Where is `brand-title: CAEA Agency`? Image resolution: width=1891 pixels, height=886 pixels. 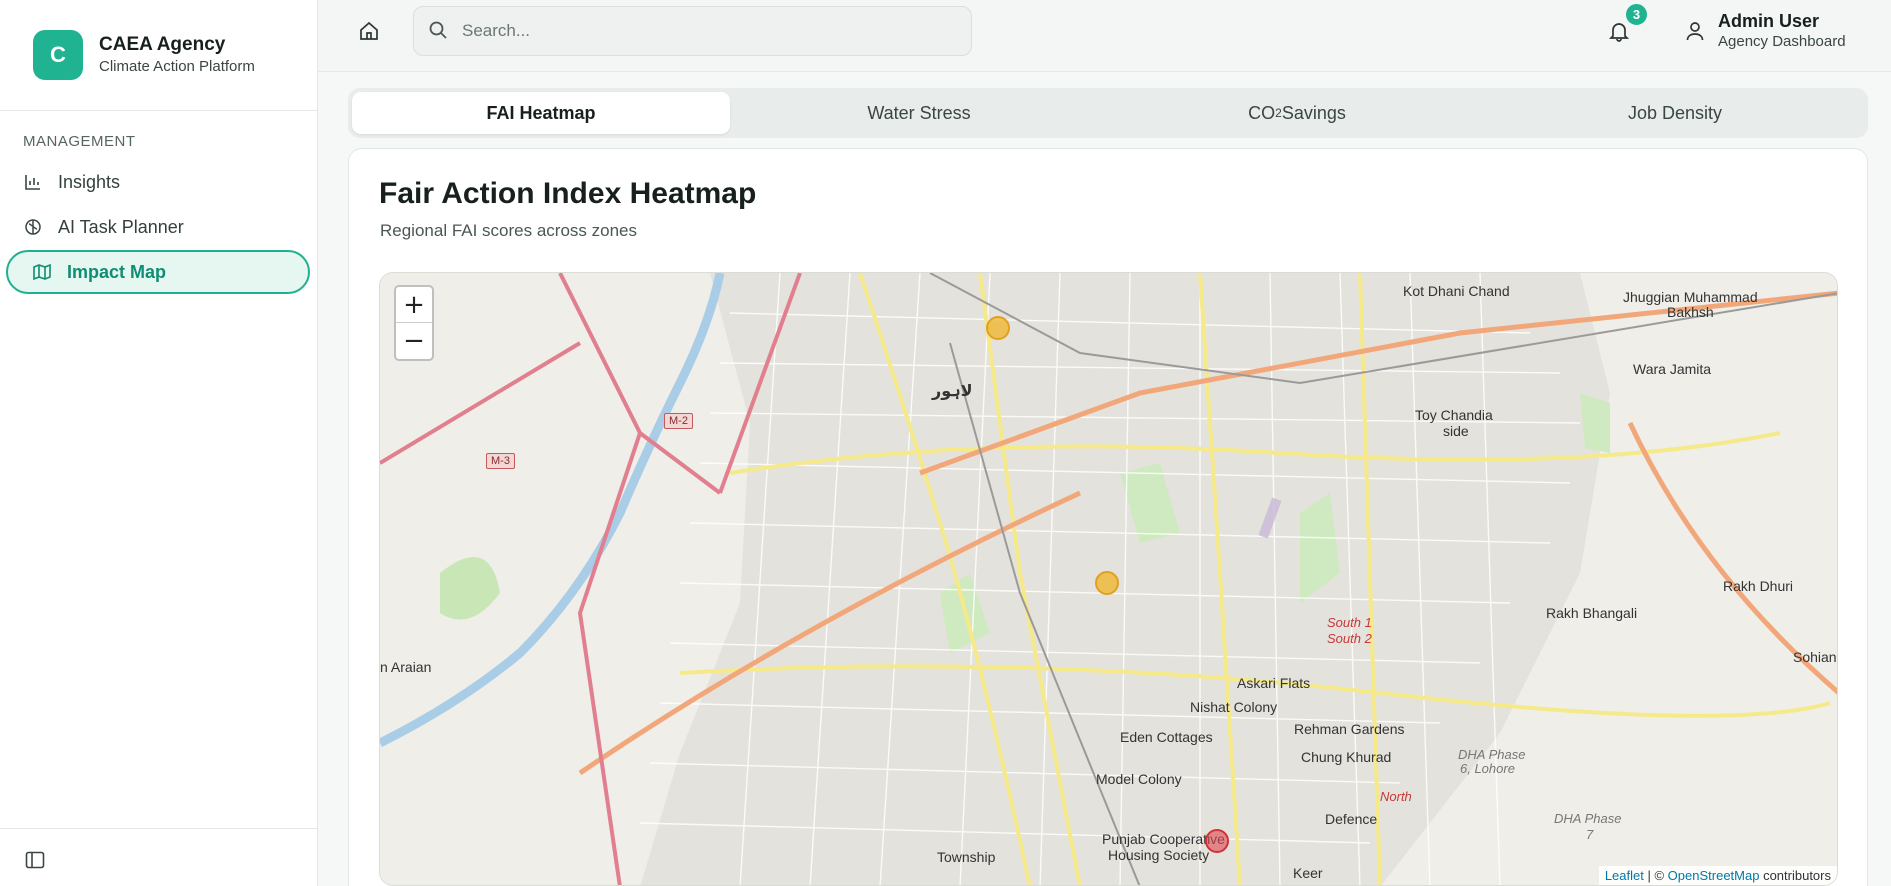 brand-title: CAEA Agency is located at coordinates (162, 44).